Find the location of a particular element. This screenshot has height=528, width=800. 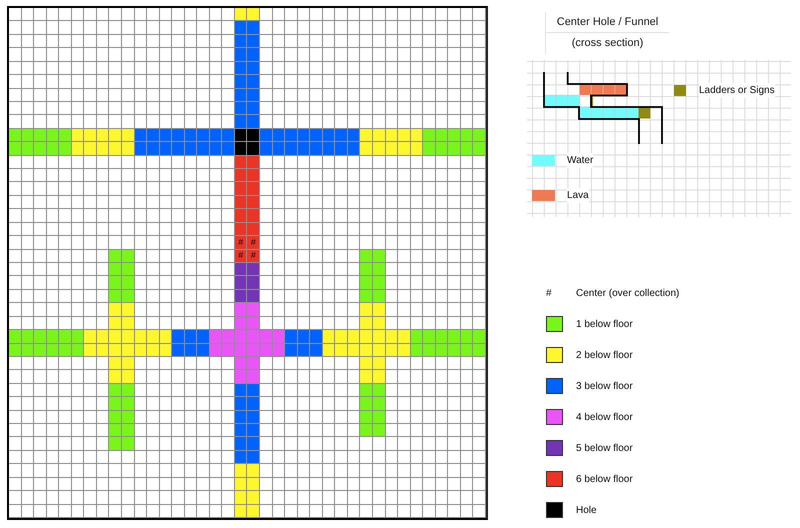

legend-label: Center (over collection) is located at coordinates (628, 293).